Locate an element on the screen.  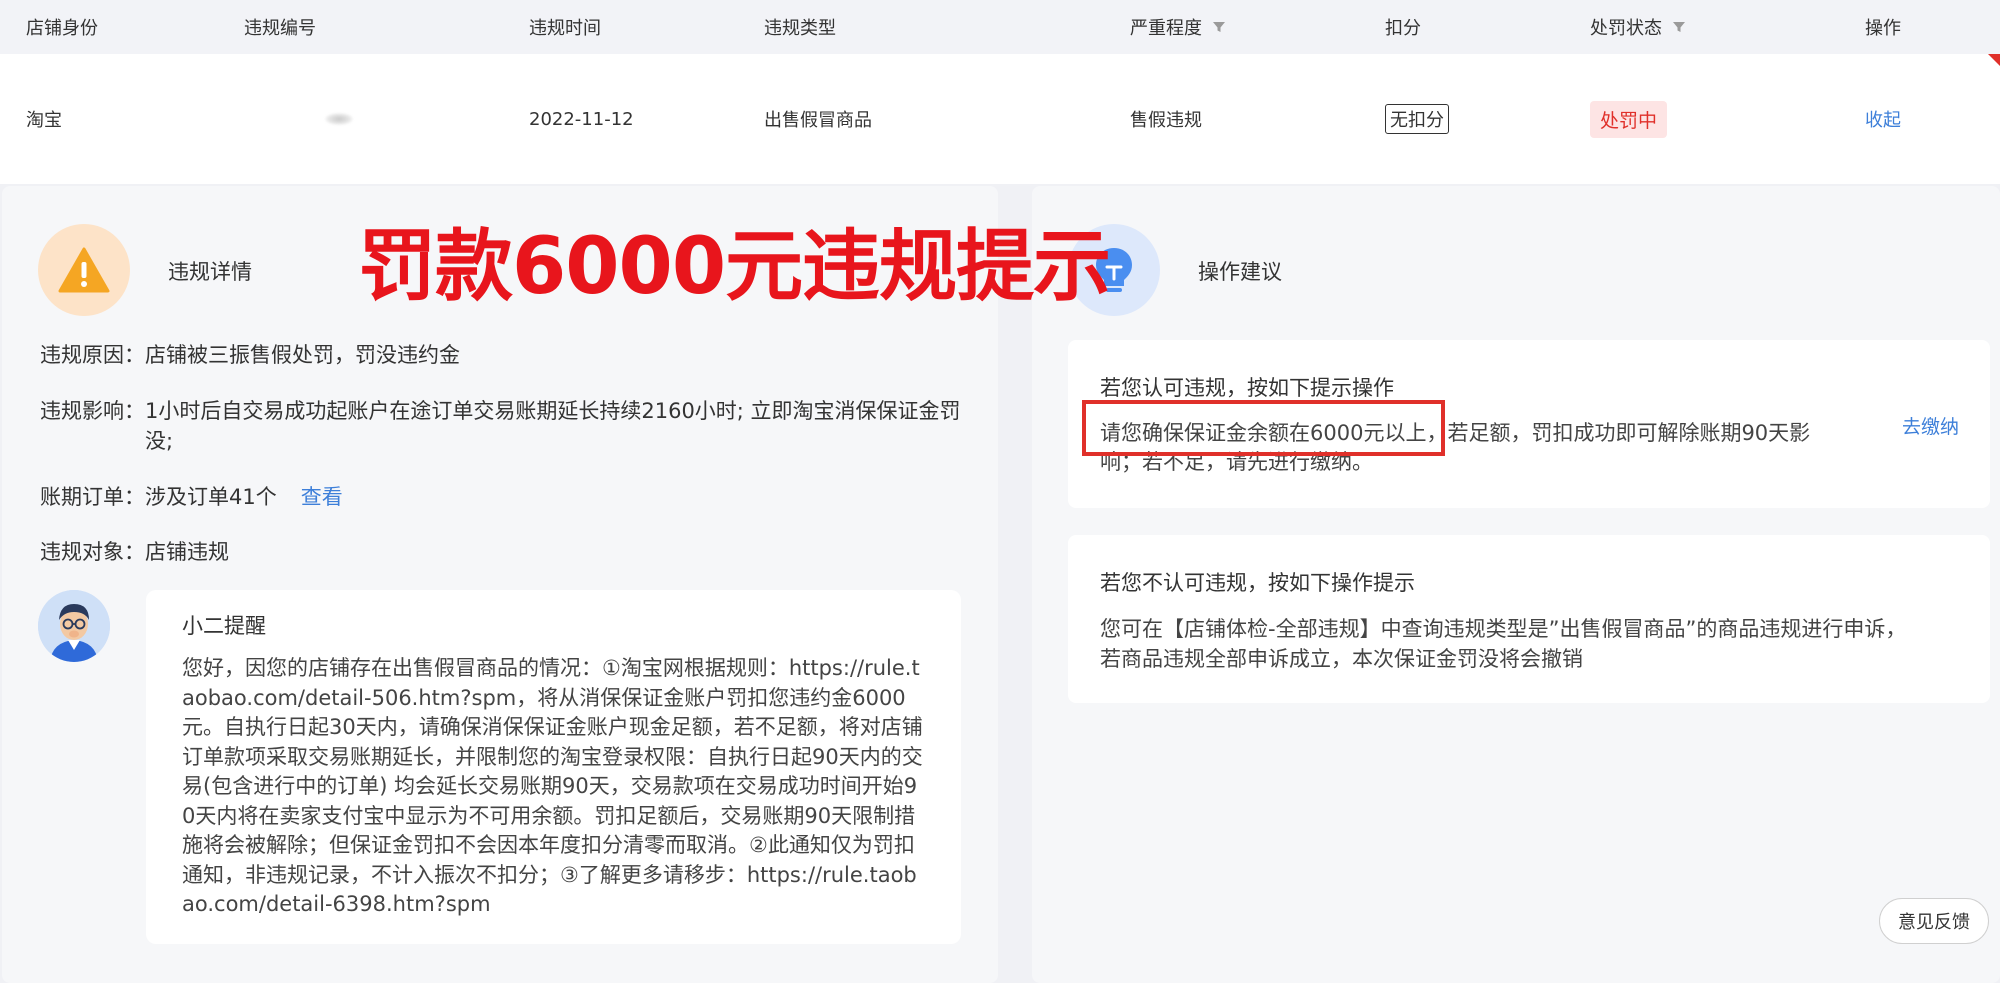
header-penalty-status-label: 处罚状态 is located at coordinates (1626, 28).